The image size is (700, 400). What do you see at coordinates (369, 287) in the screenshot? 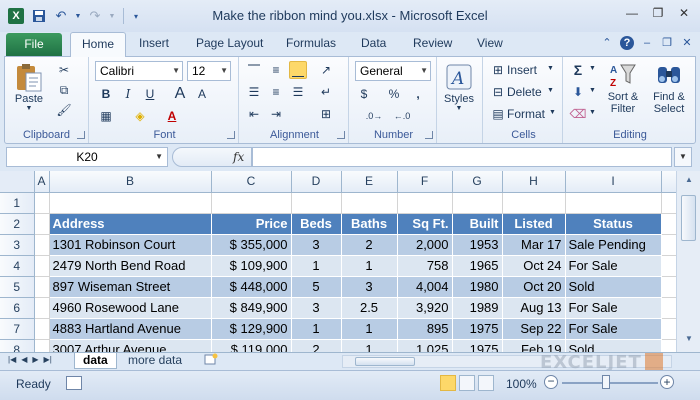
I see `cell-baths: 3` at bounding box center [369, 287].